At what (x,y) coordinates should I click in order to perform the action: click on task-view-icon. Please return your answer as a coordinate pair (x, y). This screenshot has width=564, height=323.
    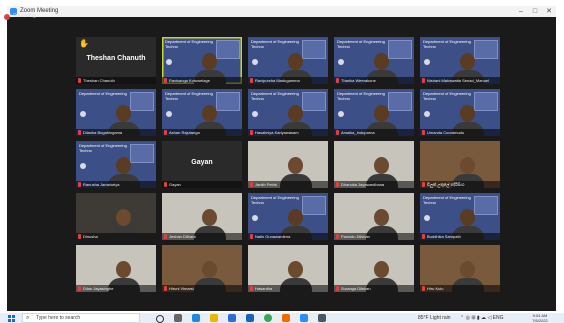
    Looking at the image, I should click on (178, 318).